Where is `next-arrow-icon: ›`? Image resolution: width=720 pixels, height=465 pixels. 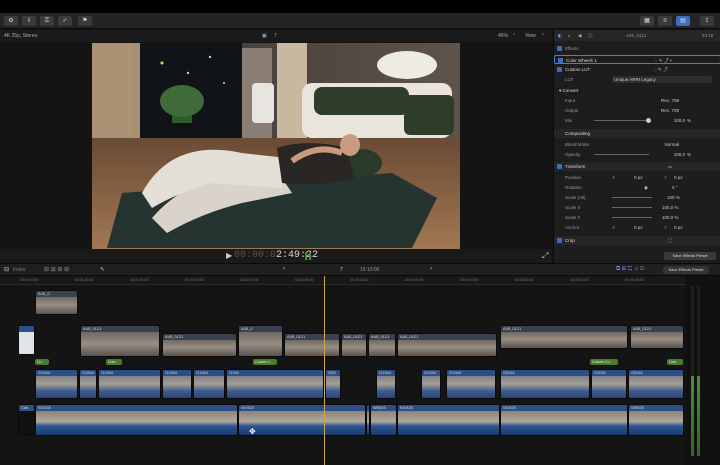
next-arrow-icon: › is located at coordinates (431, 269).